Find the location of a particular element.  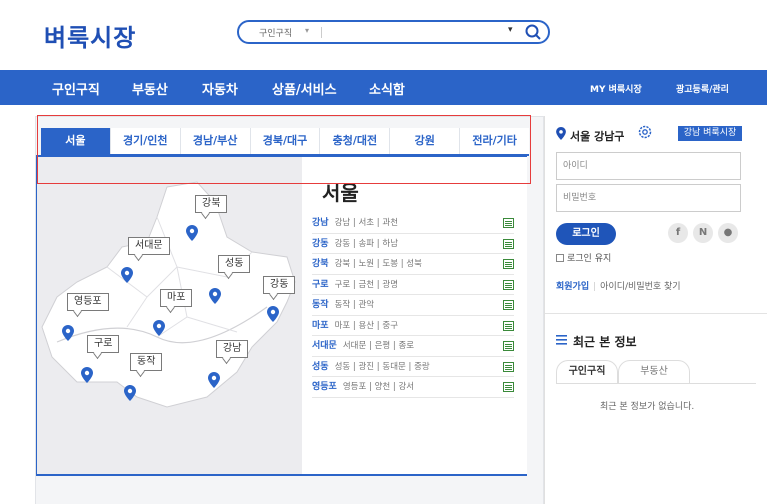

list-item: 동작 동작 | 관악 is located at coordinates (413, 305).